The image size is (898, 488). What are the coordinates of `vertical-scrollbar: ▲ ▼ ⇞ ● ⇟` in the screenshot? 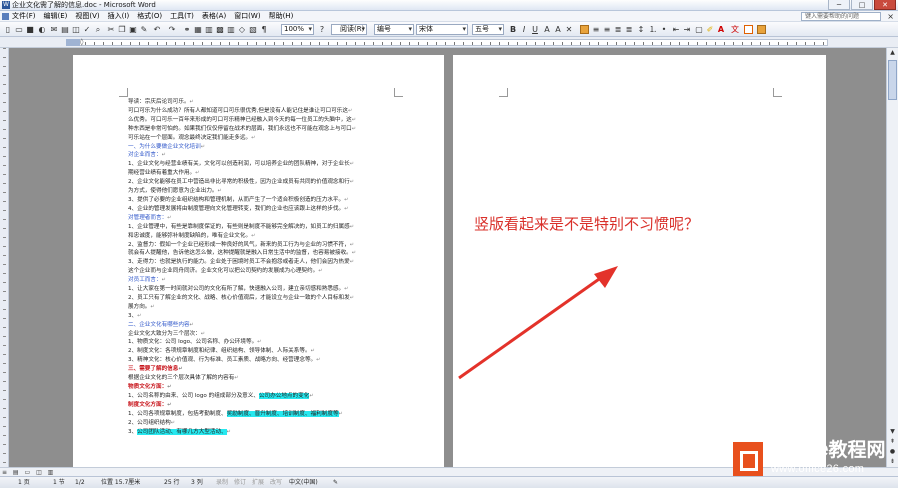 It's located at (892, 257).